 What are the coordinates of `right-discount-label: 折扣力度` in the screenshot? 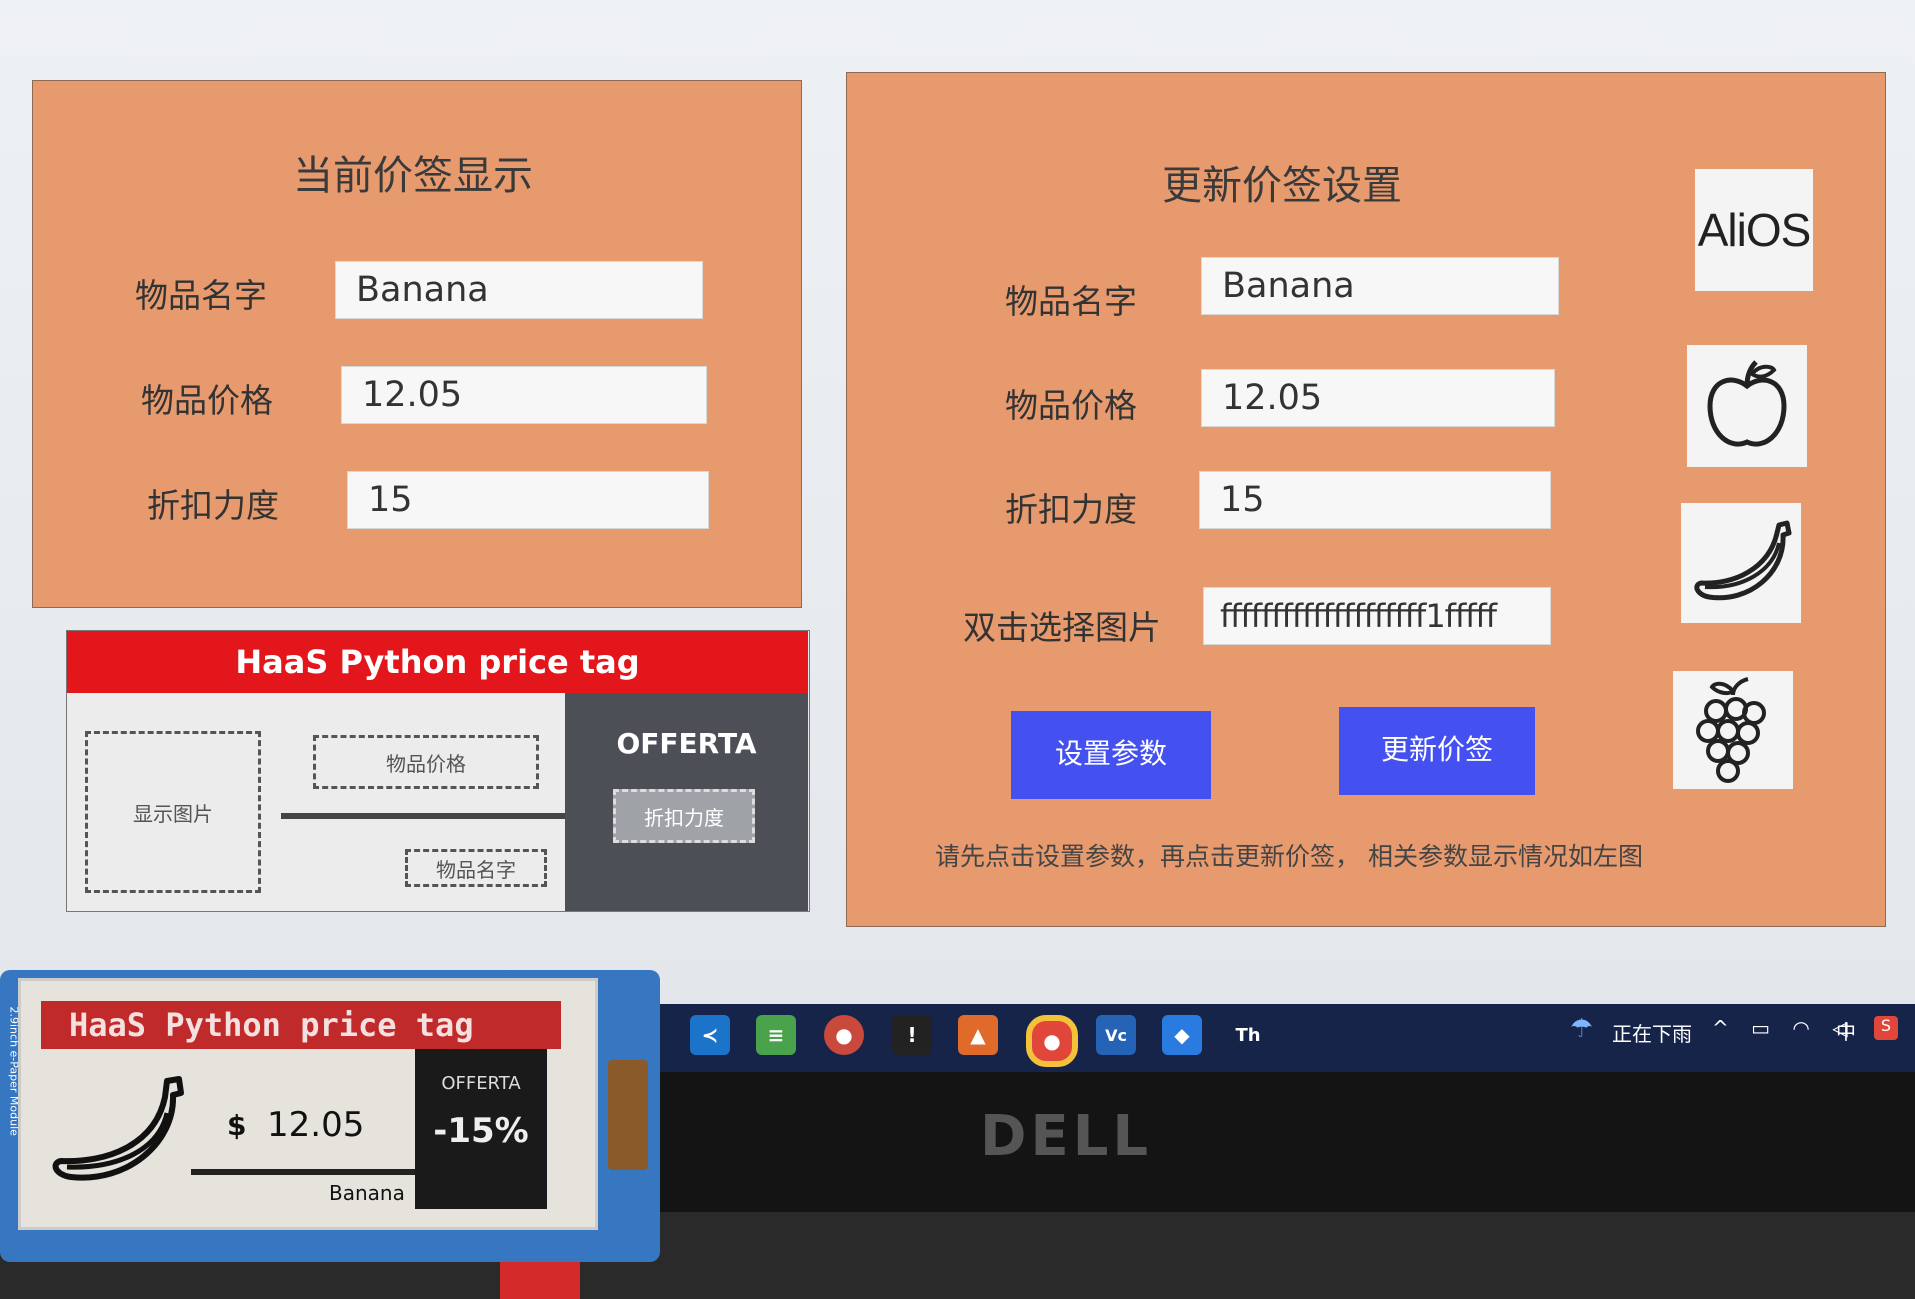 It's located at (1071, 509).